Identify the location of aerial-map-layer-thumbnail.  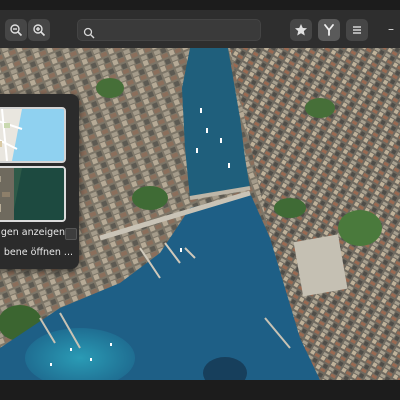
(33, 194).